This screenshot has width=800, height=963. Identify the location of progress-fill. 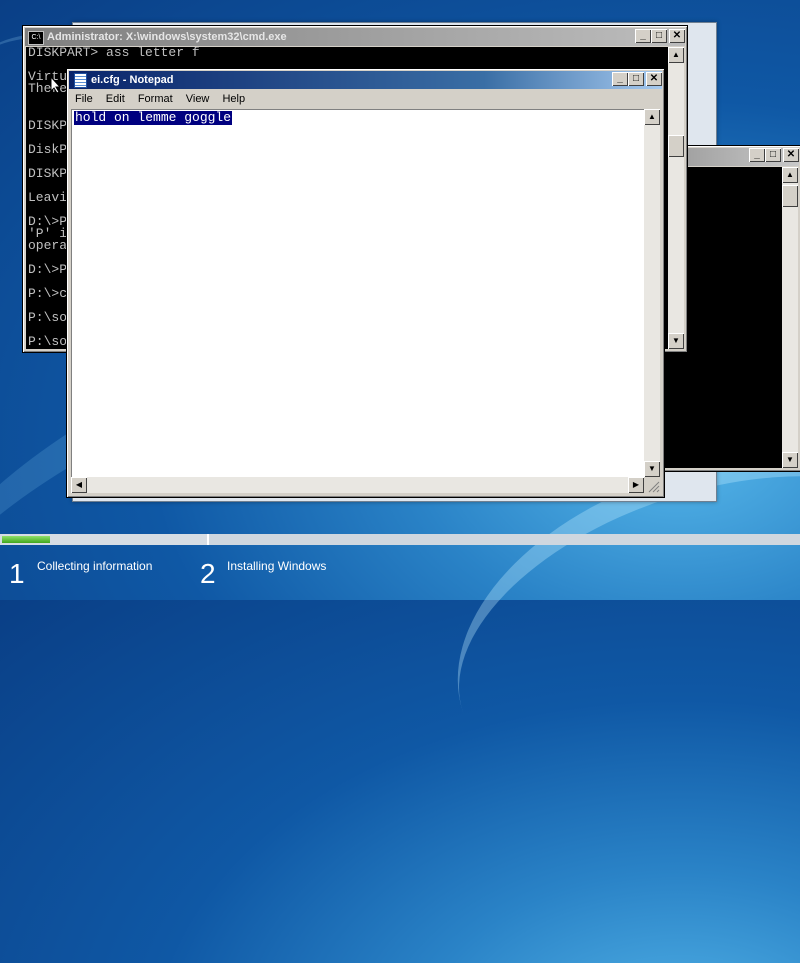
(26, 539).